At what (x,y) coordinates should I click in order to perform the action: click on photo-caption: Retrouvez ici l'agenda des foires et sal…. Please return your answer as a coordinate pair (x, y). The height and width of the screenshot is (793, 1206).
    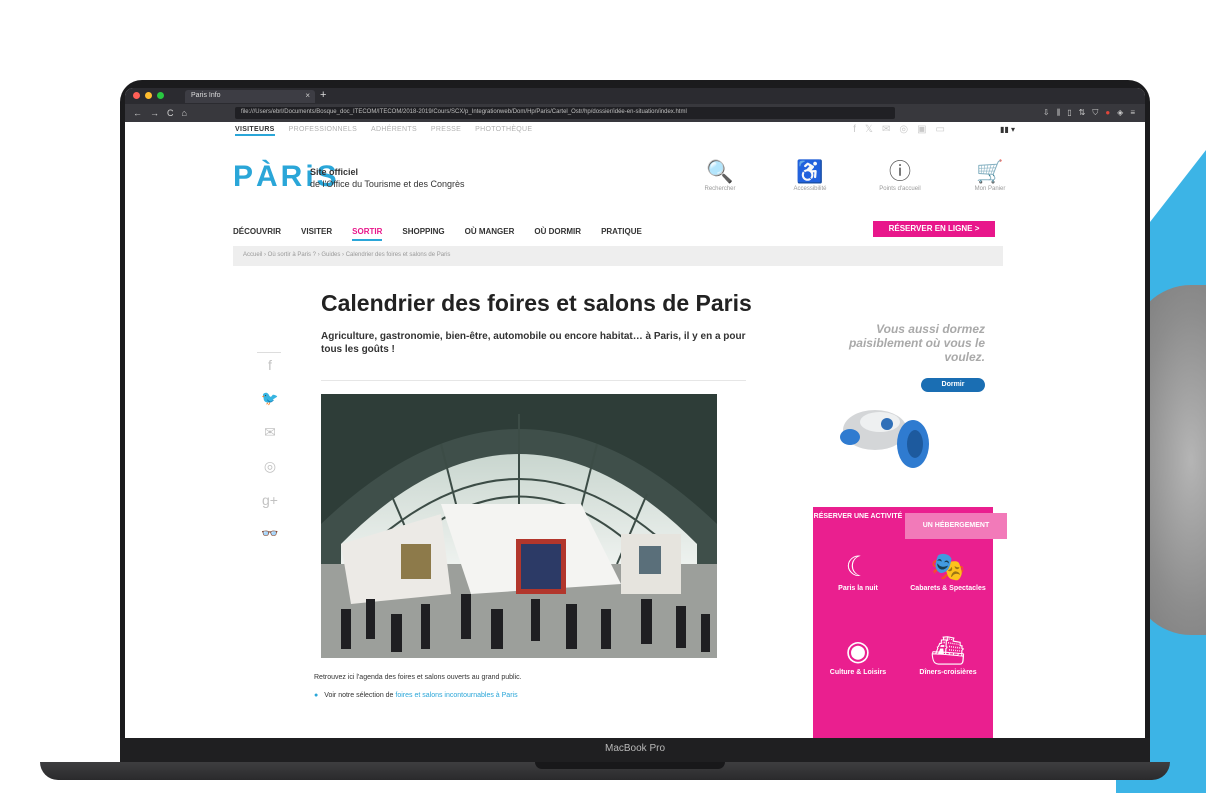
    Looking at the image, I should click on (418, 677).